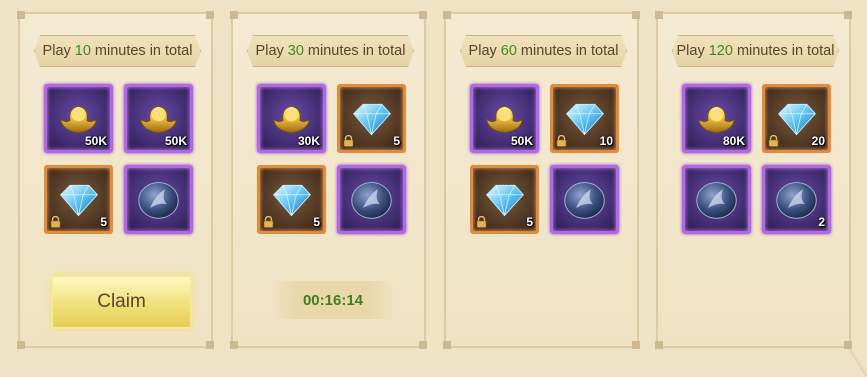 The height and width of the screenshot is (377, 867). What do you see at coordinates (508, 51) in the screenshot?
I see `minutes-value: 60` at bounding box center [508, 51].